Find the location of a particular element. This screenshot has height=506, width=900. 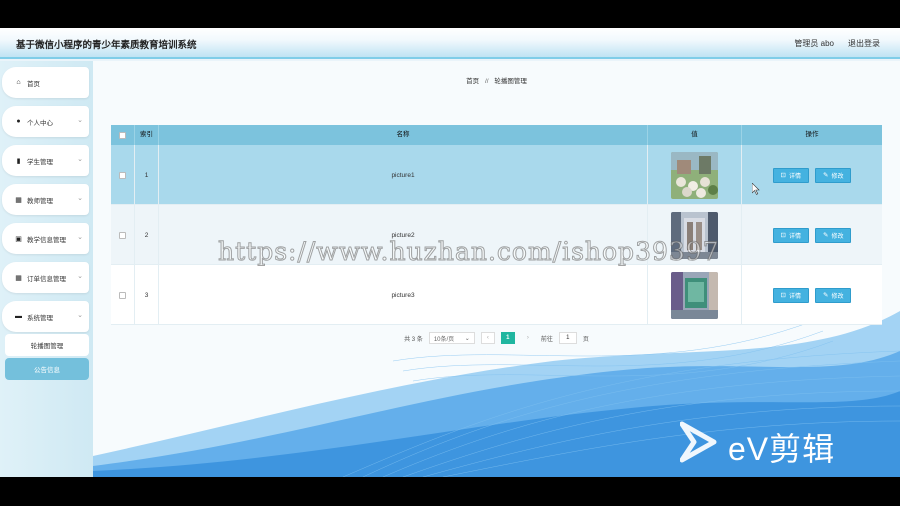

sidebar-item-label: 订单信息管理 is located at coordinates (46, 279).